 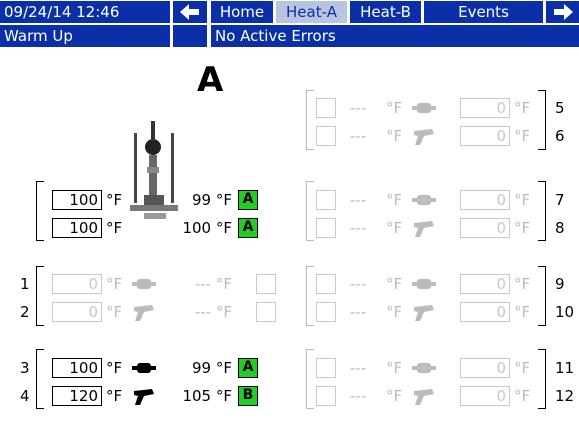 I want to click on zone-label: 8, so click(x=560, y=228).